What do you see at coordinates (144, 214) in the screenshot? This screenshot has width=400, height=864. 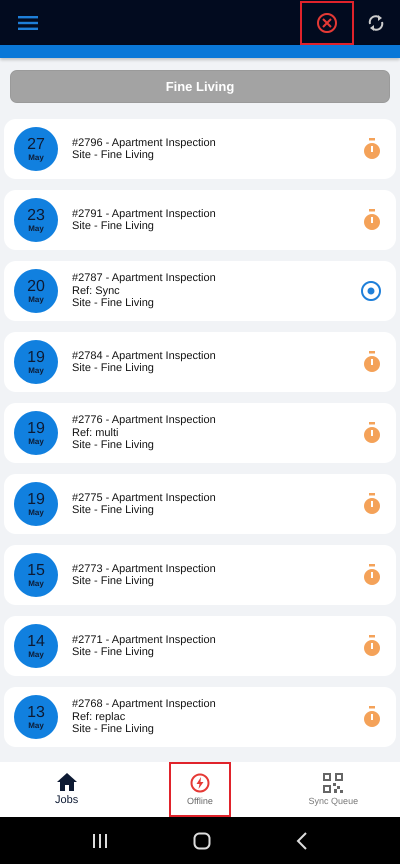 I see `job-title: #2791 - Apartment Inspection` at bounding box center [144, 214].